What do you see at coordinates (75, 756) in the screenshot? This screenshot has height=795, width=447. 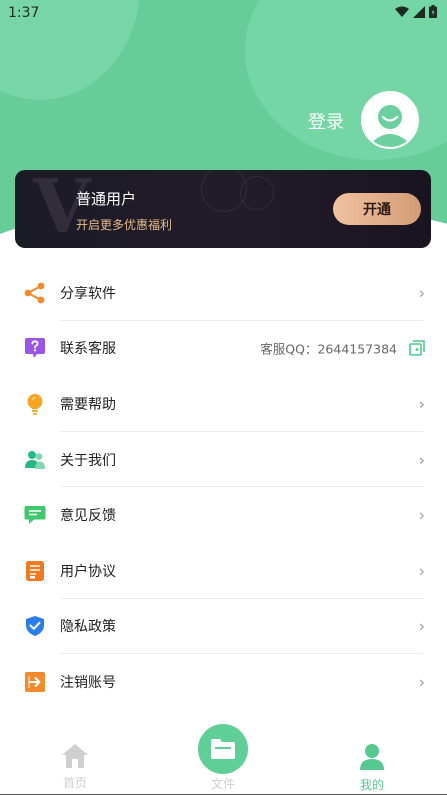 I see `home-icon` at bounding box center [75, 756].